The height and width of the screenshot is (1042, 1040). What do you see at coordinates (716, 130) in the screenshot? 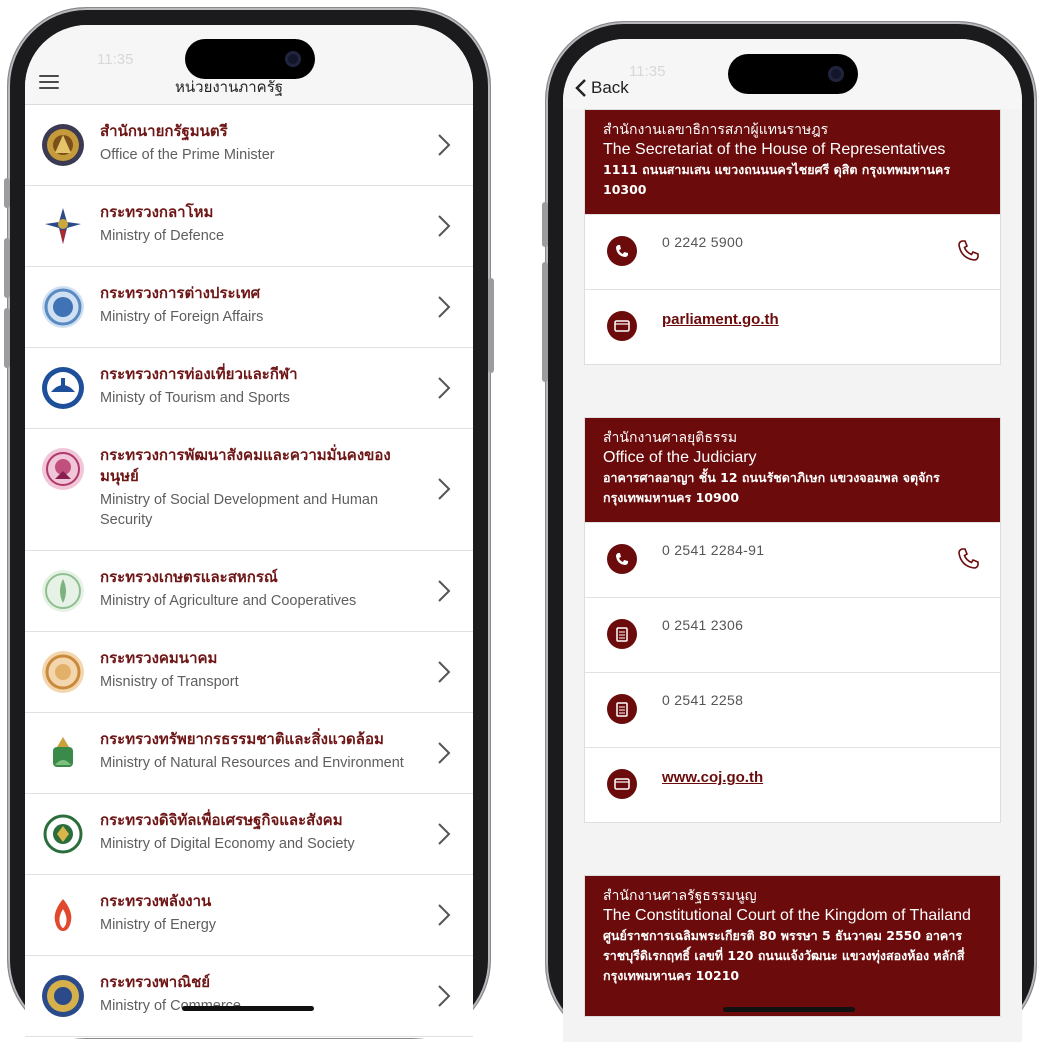
I see `agency-name-th: สำนักงานเลขาธิการสภาผู้แทนราษฎร` at bounding box center [716, 130].